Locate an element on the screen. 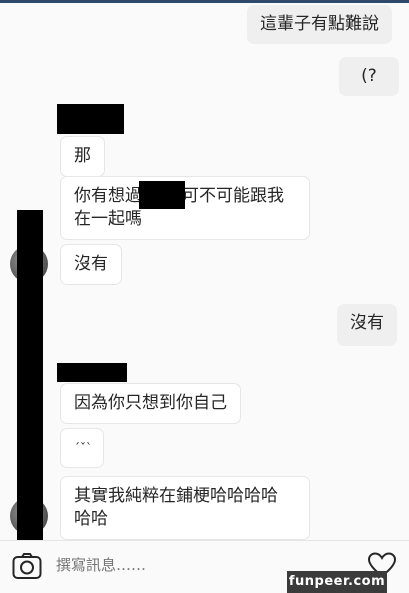  redacted-sender-name is located at coordinates (90, 119).